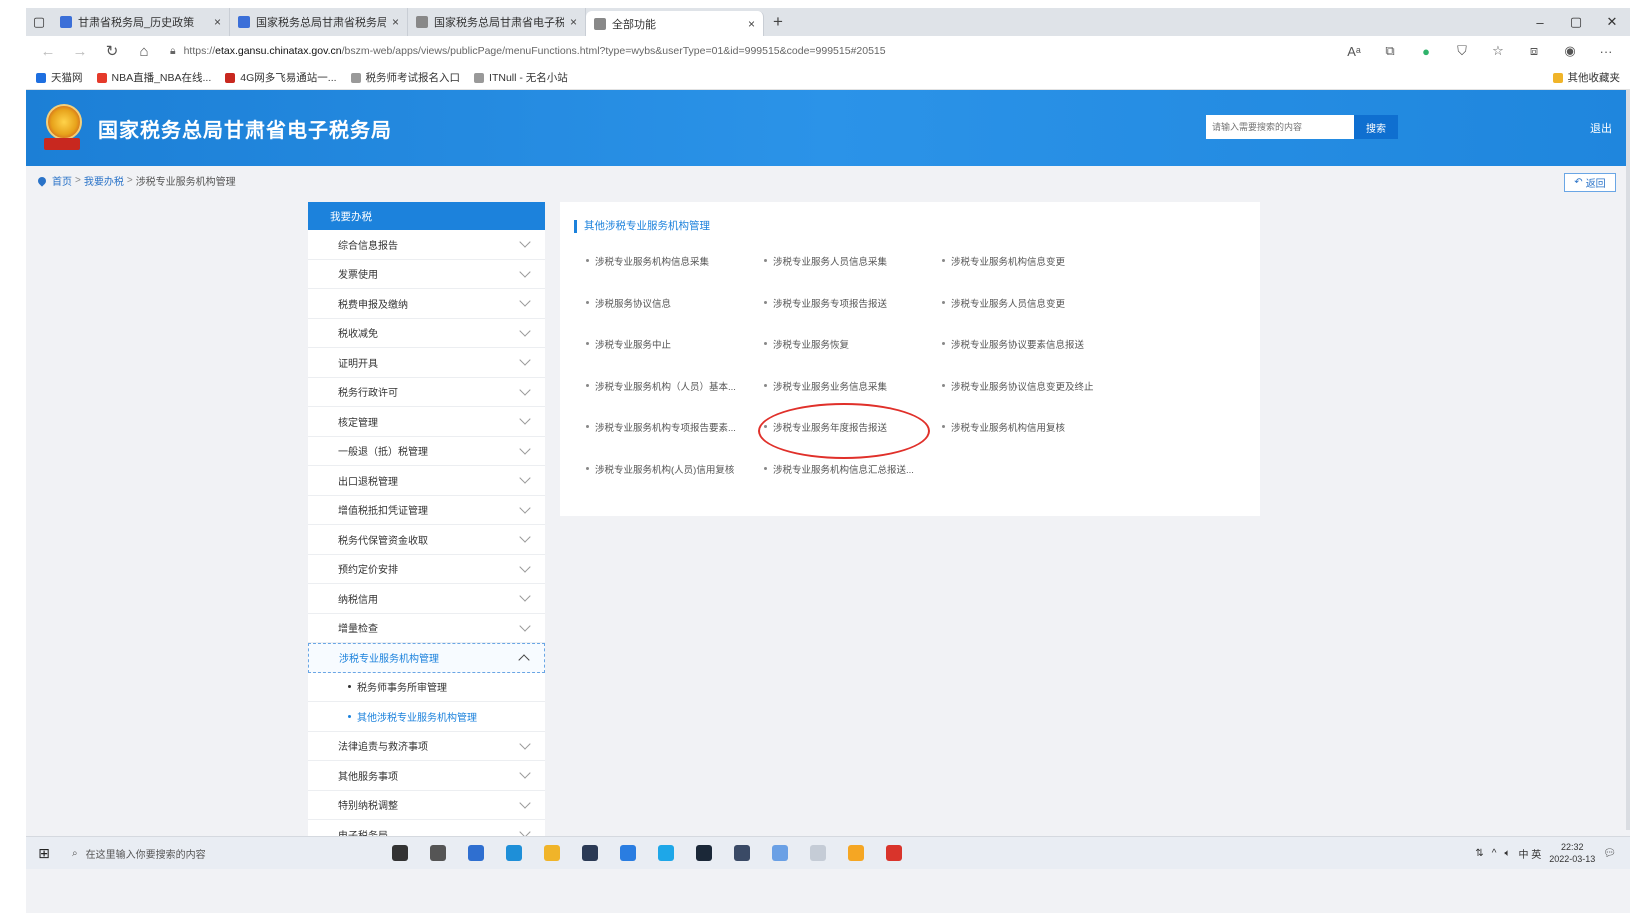 This screenshot has width=1641, height=921. I want to click on other-bookmarks-folder: 其他收藏夹, so click(1586, 77).